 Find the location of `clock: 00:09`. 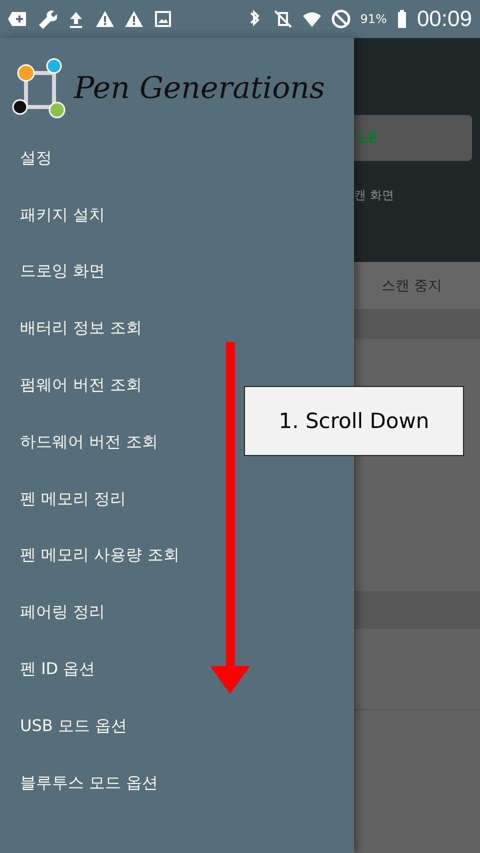

clock: 00:09 is located at coordinates (444, 19).